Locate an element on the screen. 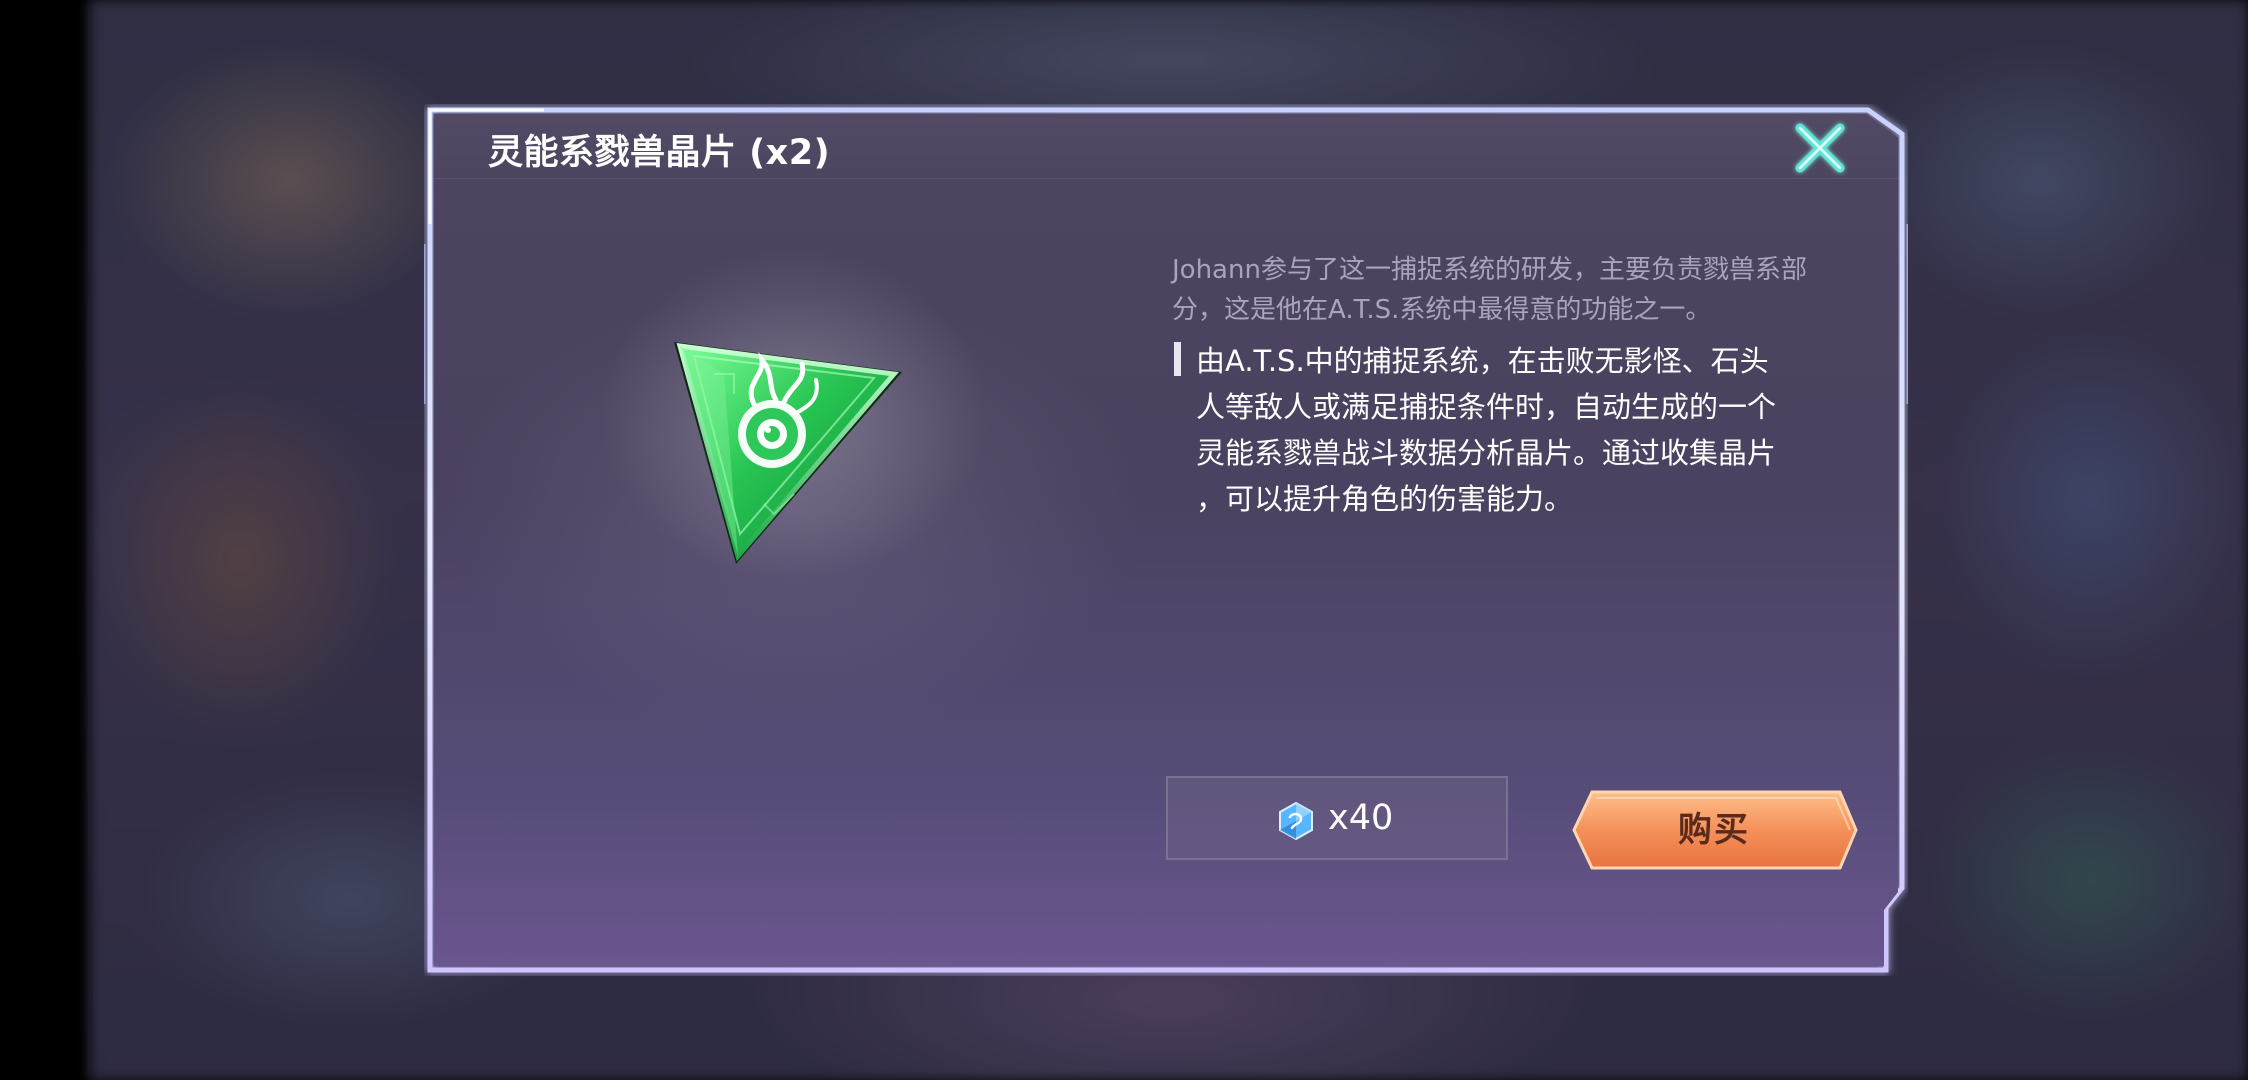  close-icon is located at coordinates (1820, 148).